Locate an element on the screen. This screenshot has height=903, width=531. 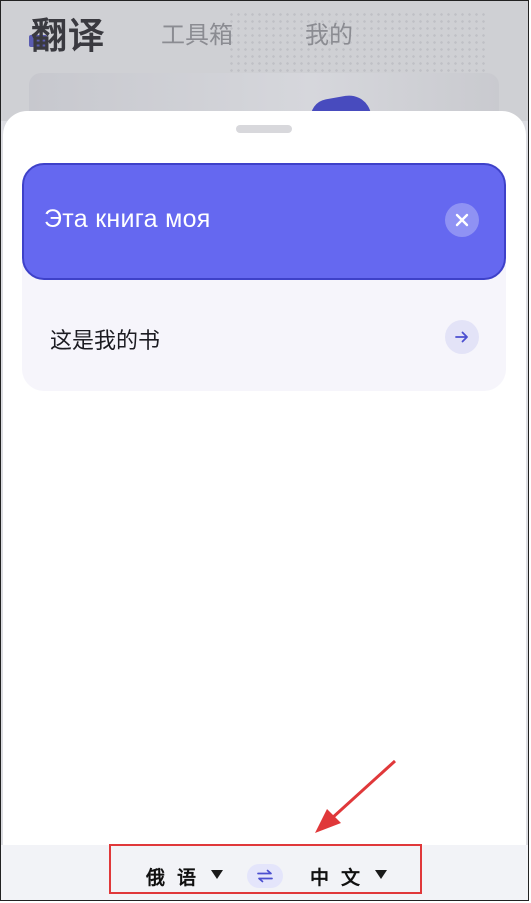
tab-mine: 我的 is located at coordinates (329, 32).